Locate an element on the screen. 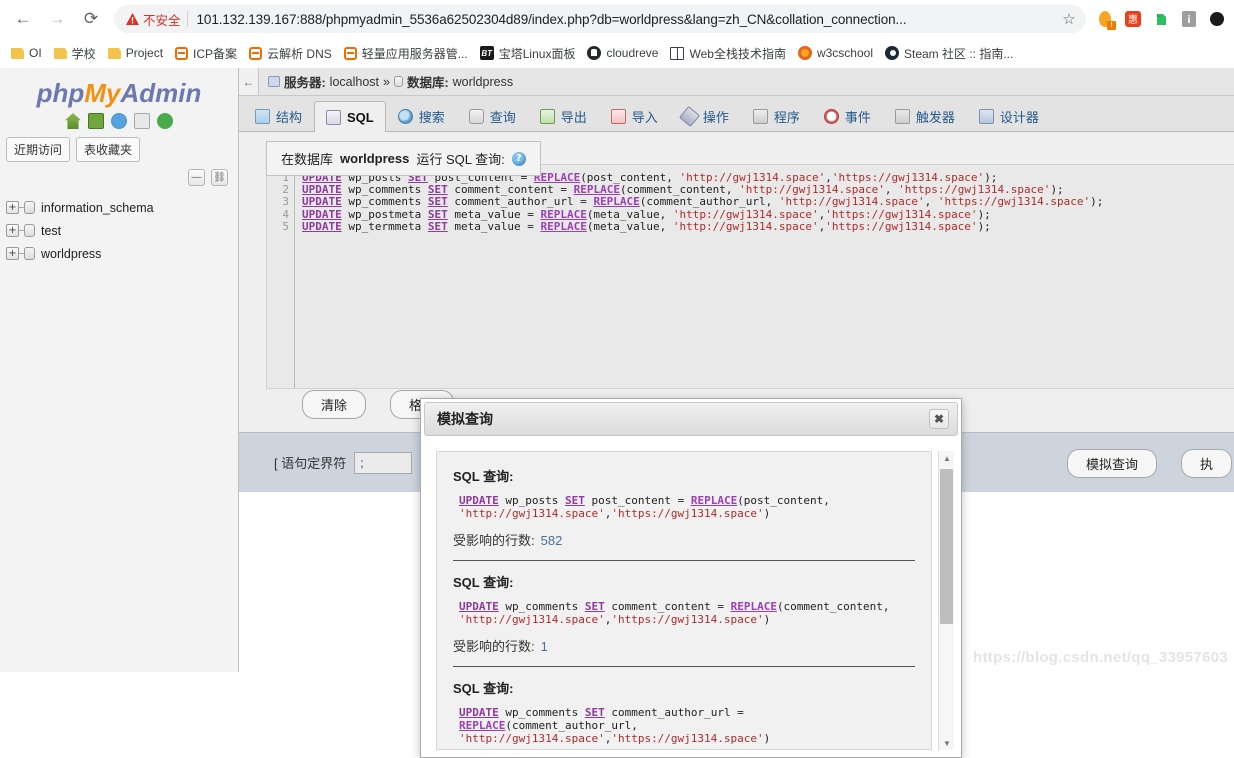  tab-label: 设计器 is located at coordinates (1019, 117).